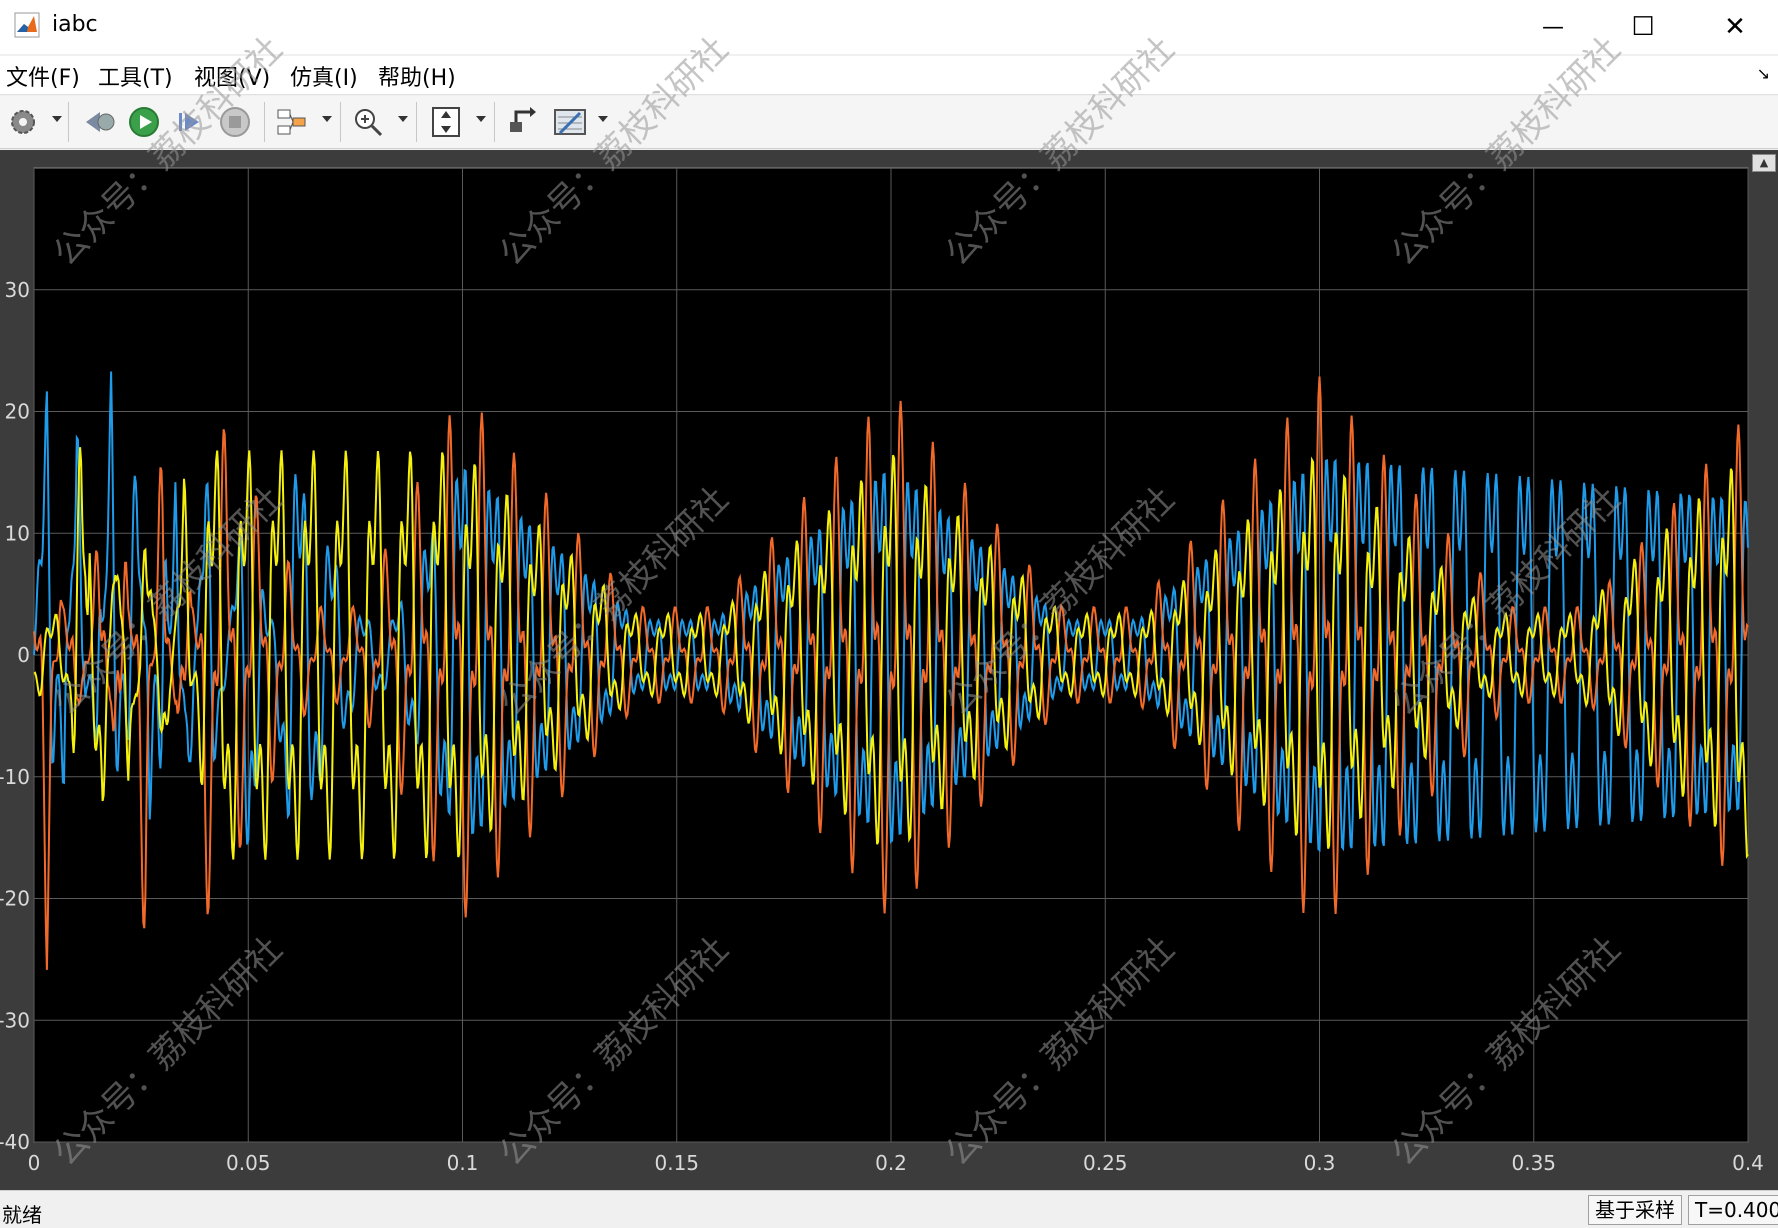 The image size is (1778, 1228). I want to click on zoom-in-icon, so click(369, 123).